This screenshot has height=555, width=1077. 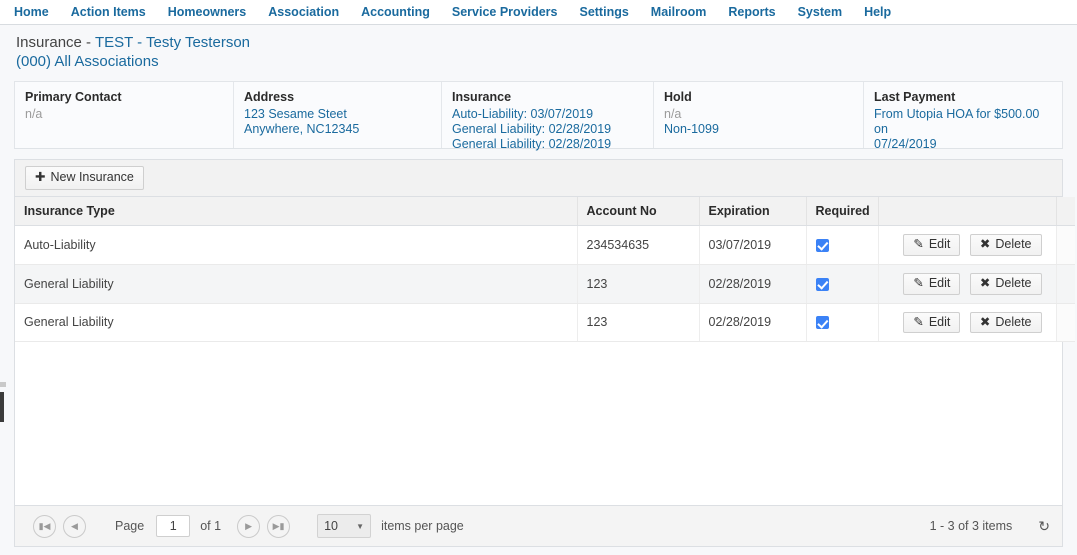 What do you see at coordinates (547, 144) in the screenshot?
I see `info-insurance-line3: General Liability: 02/28/2019` at bounding box center [547, 144].